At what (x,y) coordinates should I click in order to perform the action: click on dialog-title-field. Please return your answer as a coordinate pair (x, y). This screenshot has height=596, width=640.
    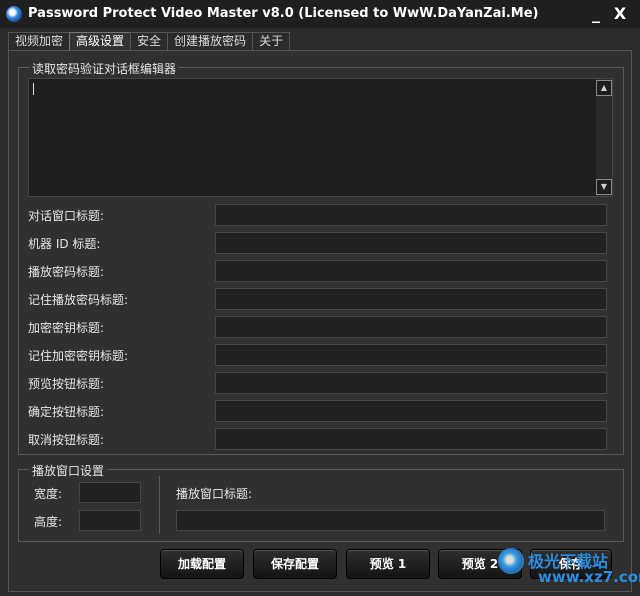
    Looking at the image, I should click on (411, 215).